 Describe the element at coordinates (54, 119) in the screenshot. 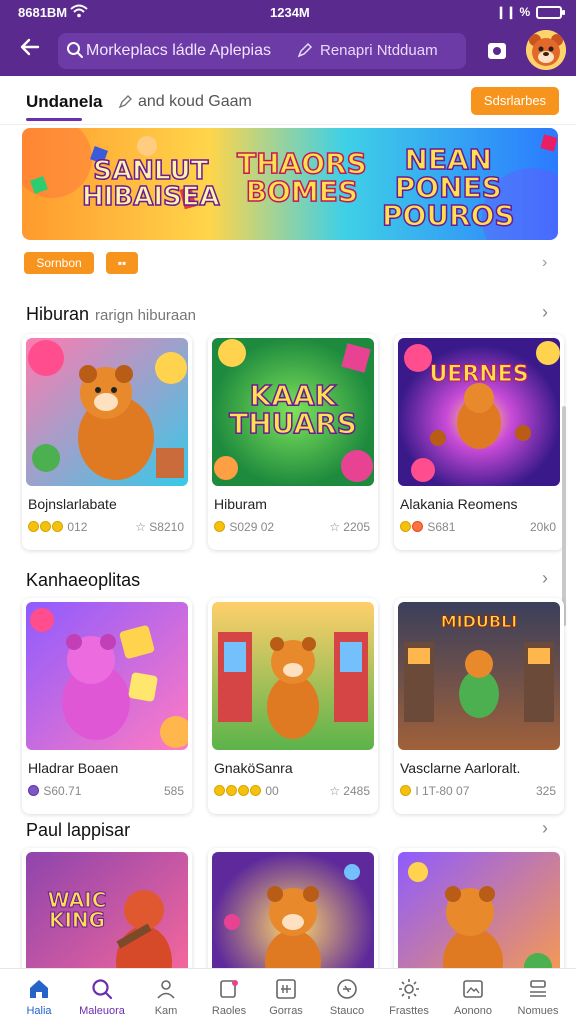

I see `tab-active-indicator` at that location.